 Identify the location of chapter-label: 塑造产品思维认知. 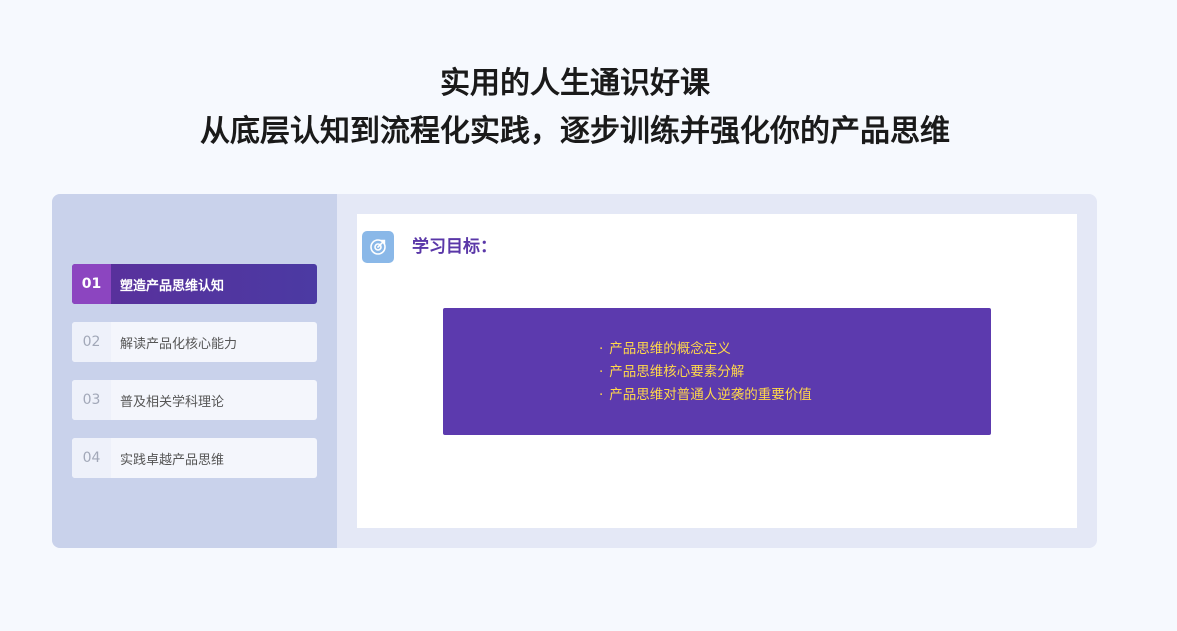
(172, 286).